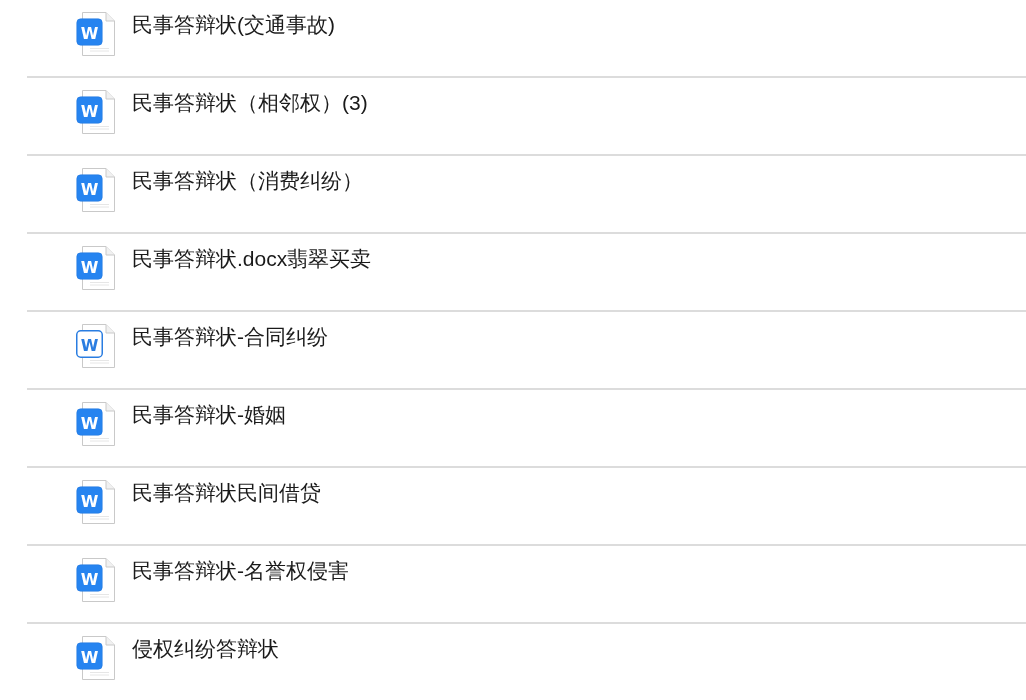 The image size is (1026, 700). Describe the element at coordinates (226, 493) in the screenshot. I see `file-name: 民事答辩状民间借贷` at that location.